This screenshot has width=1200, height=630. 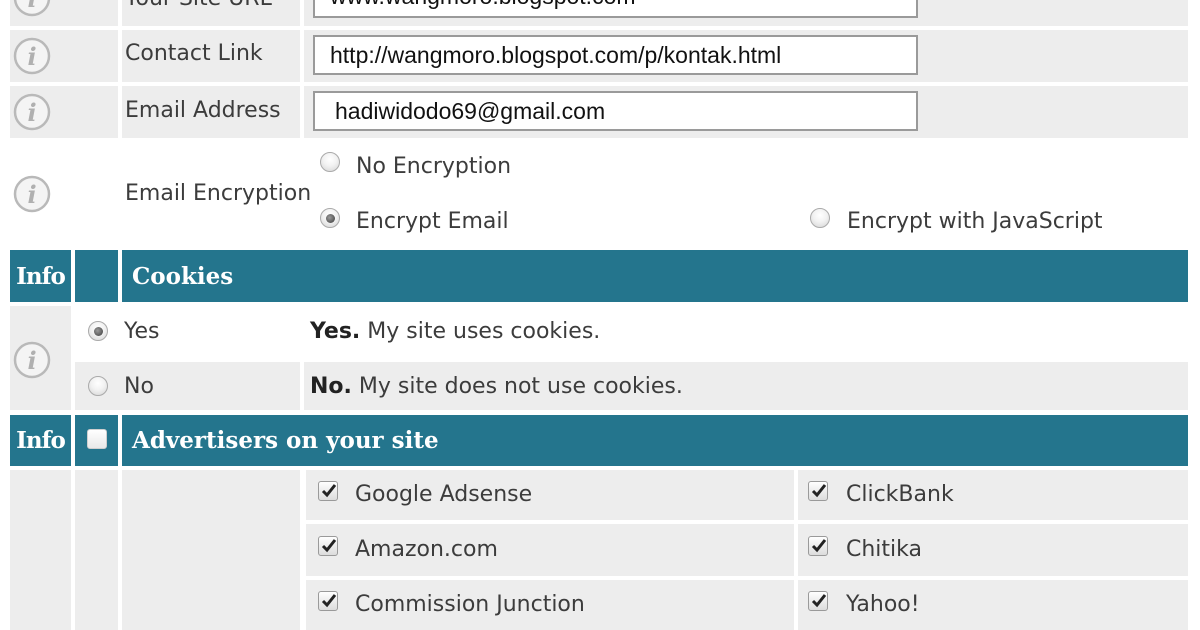 I want to click on cookies-no-bold: No., so click(x=331, y=386).